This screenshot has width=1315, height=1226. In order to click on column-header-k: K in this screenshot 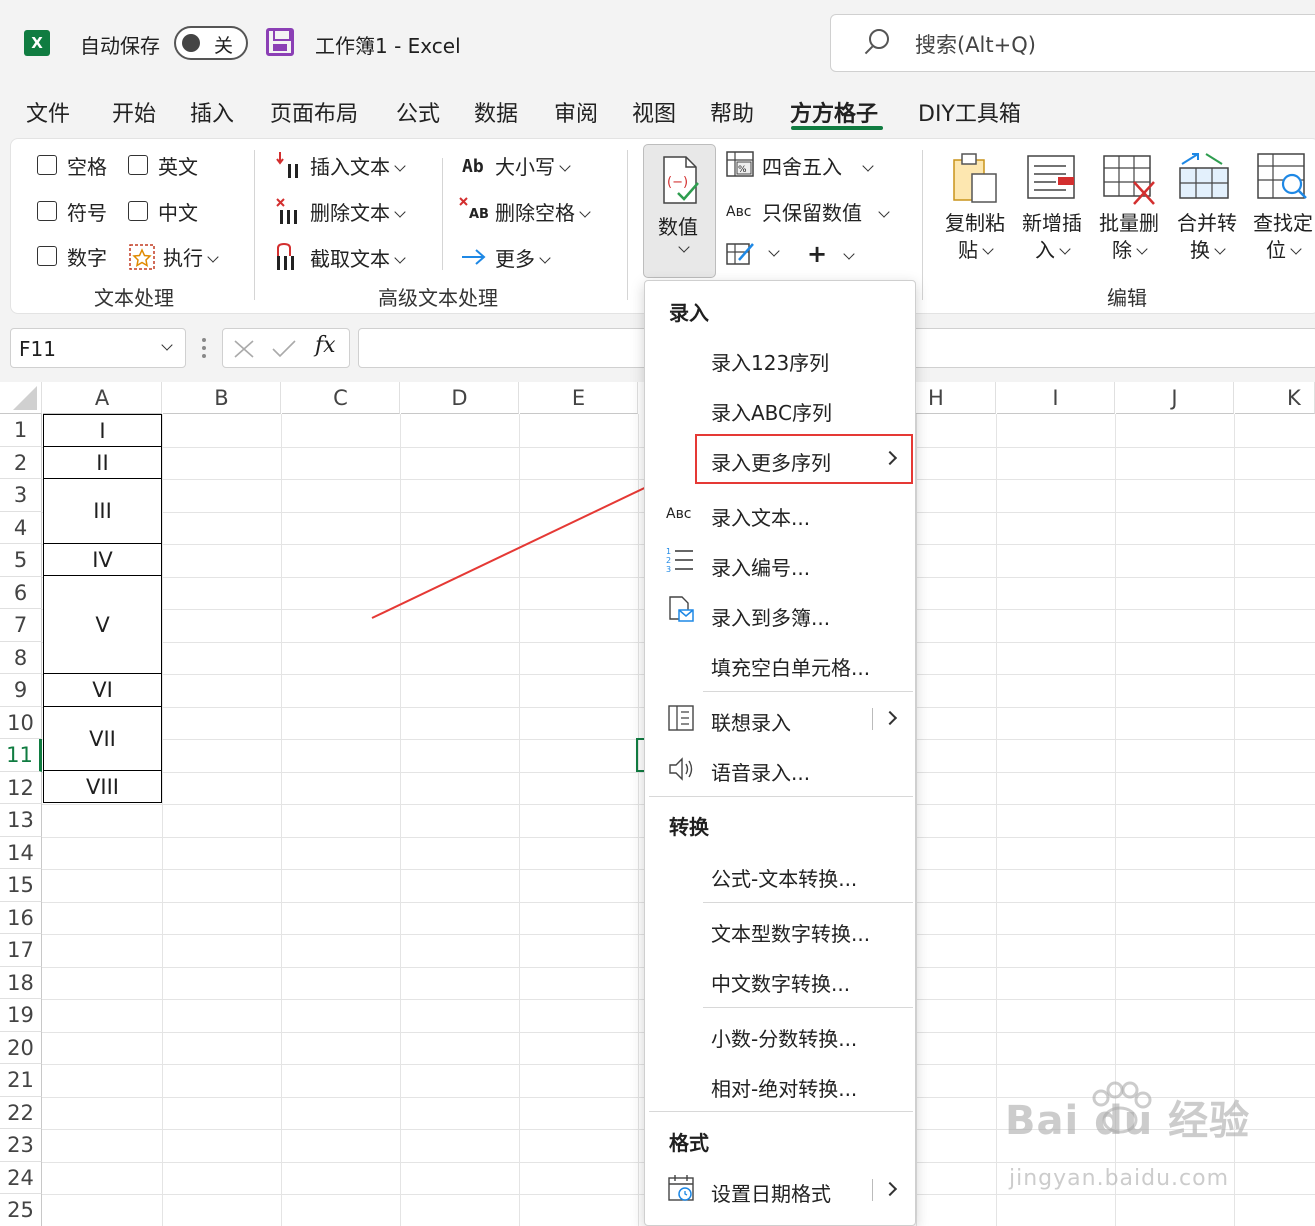, I will do `click(1275, 398)`.